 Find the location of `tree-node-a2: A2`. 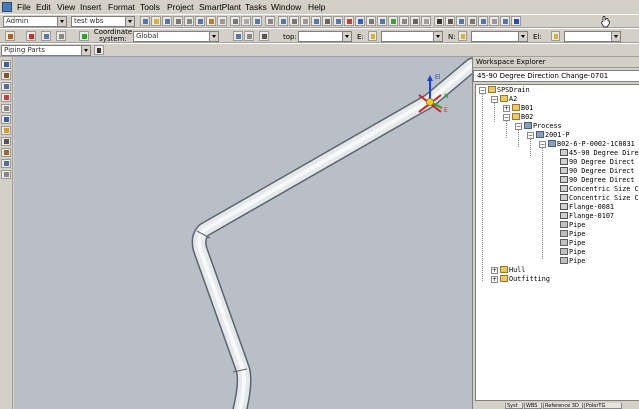

tree-node-a2: A2 is located at coordinates (508, 99).